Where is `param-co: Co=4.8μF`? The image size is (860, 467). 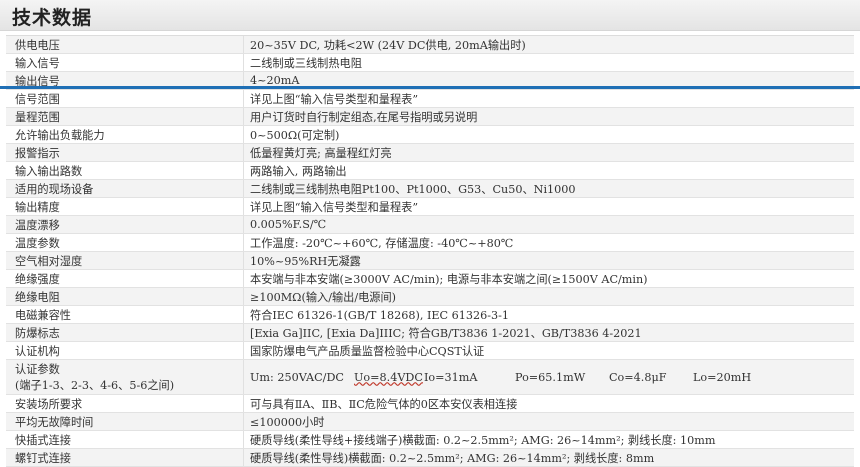
param-co: Co=4.8μF is located at coordinates (638, 377).